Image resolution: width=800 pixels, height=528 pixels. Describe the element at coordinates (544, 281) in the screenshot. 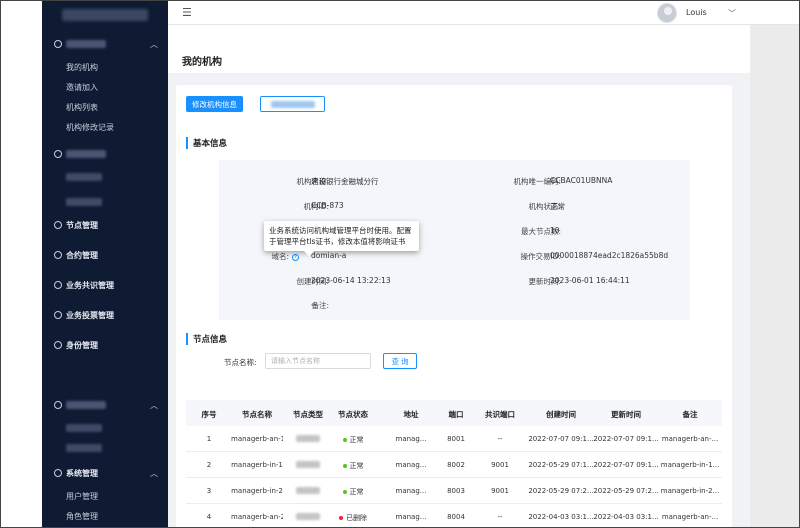

I see `updated-time-label: 更新时间:` at that location.